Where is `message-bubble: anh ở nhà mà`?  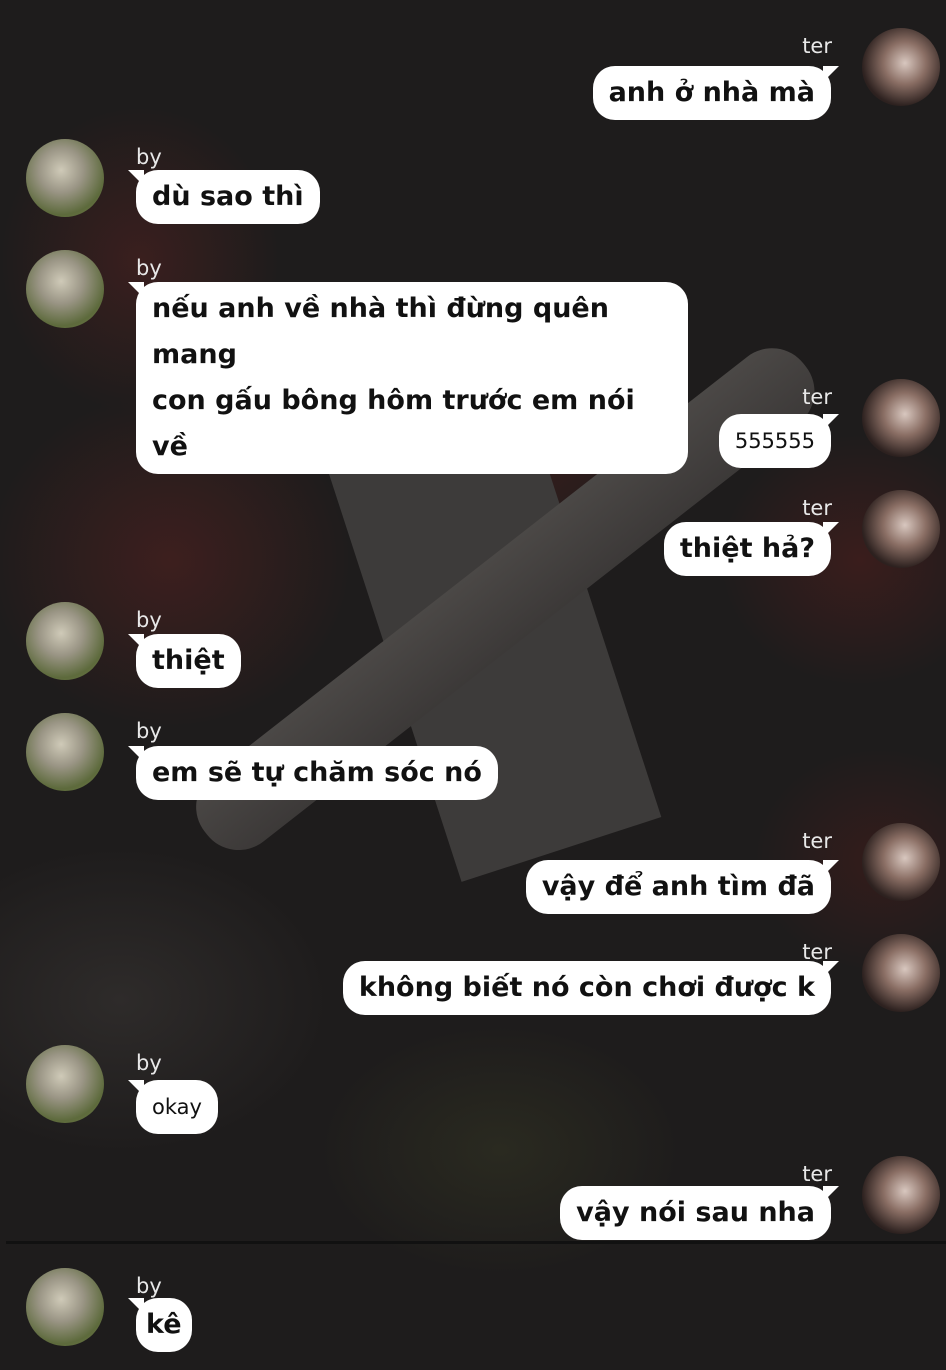
message-bubble: anh ở nhà mà is located at coordinates (711, 93).